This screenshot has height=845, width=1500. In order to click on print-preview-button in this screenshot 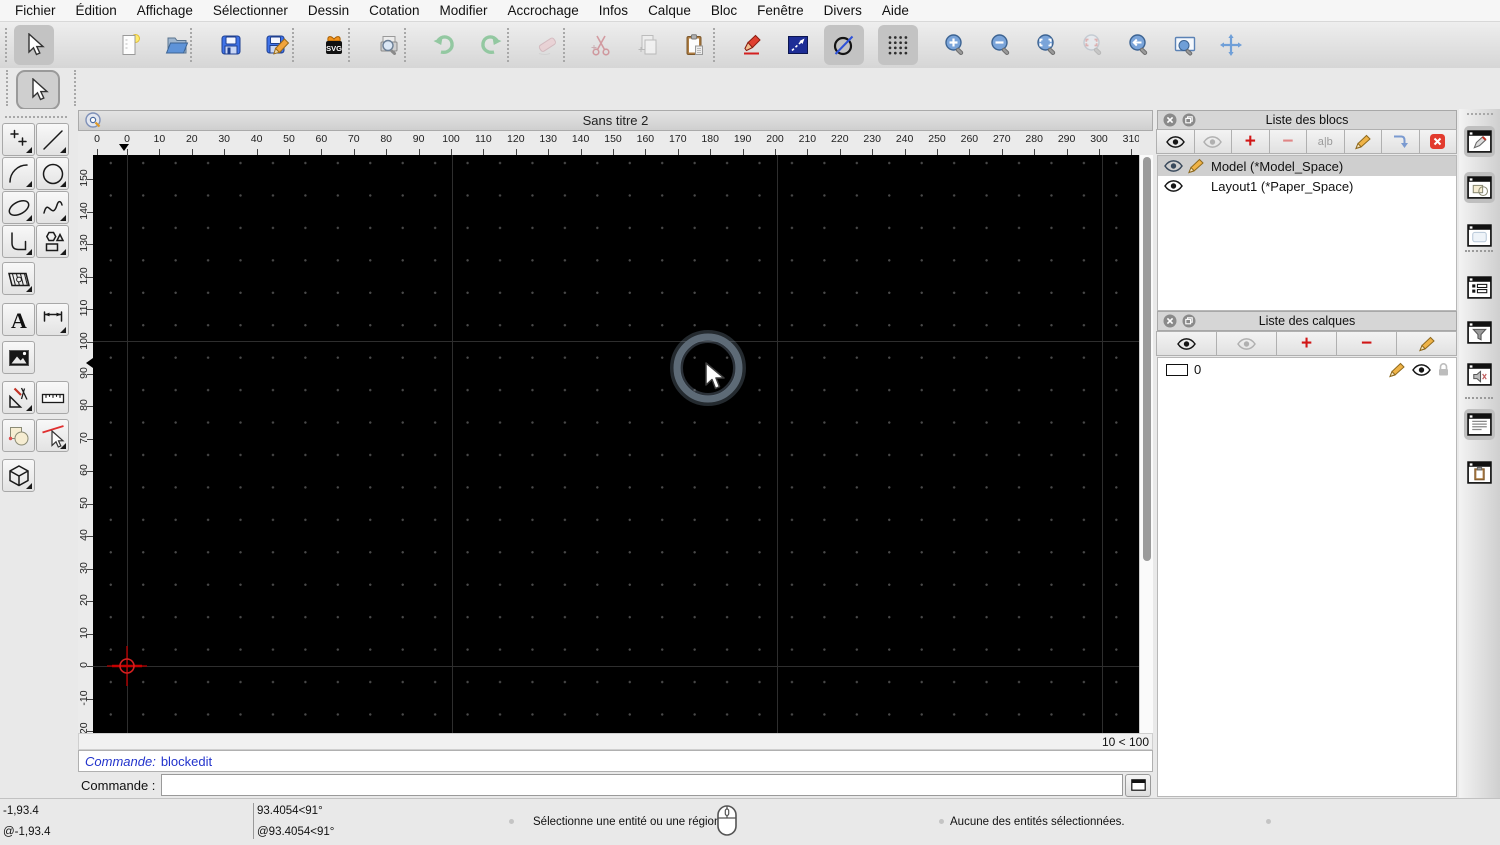, I will do `click(389, 45)`.